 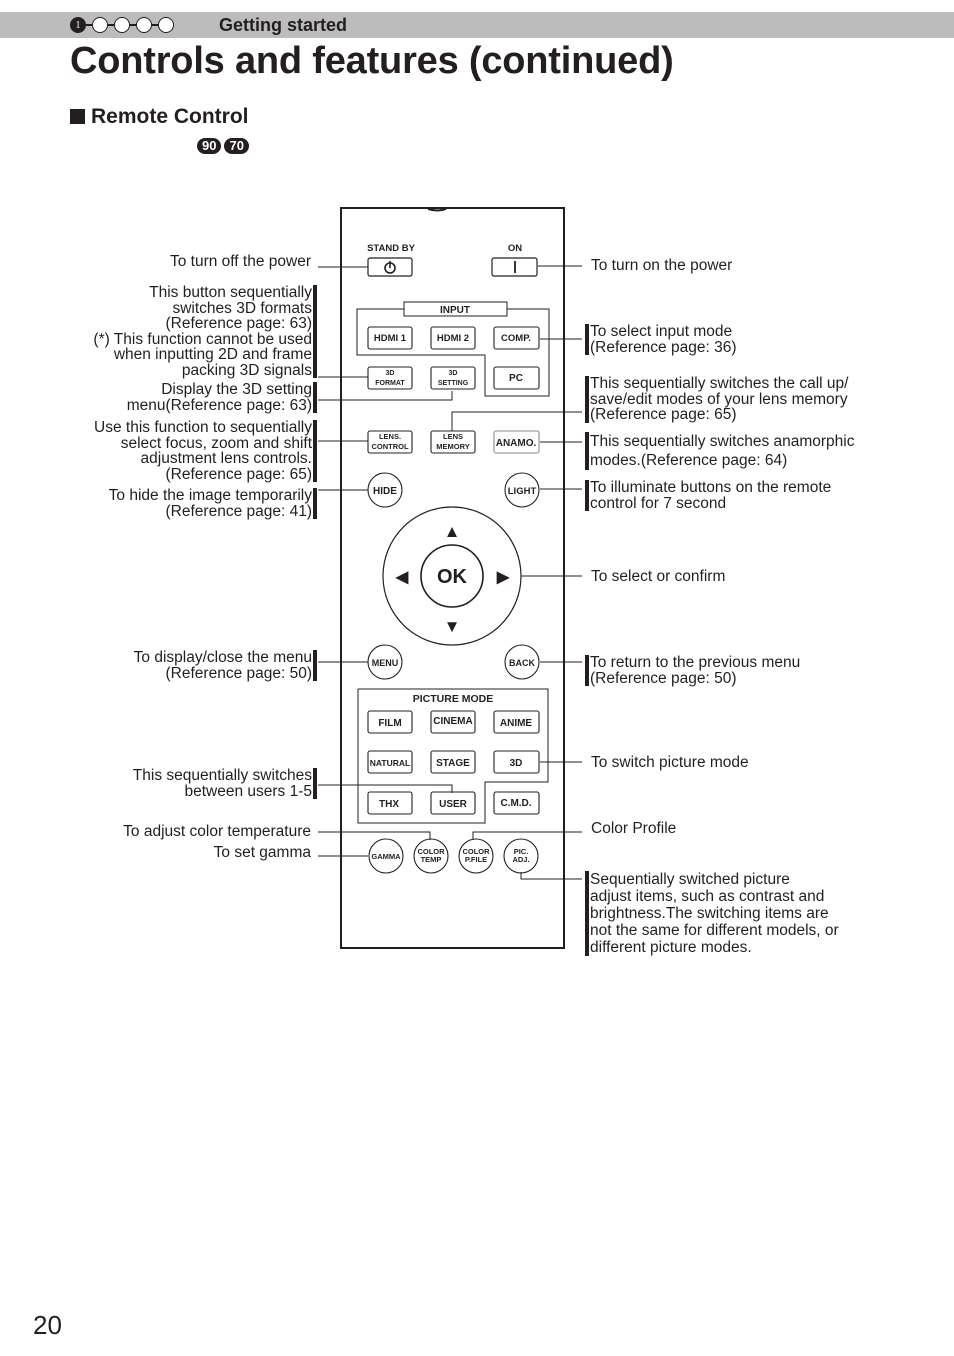 What do you see at coordinates (202, 339) in the screenshot?
I see `annotation-line: (*) This function cannot be used` at bounding box center [202, 339].